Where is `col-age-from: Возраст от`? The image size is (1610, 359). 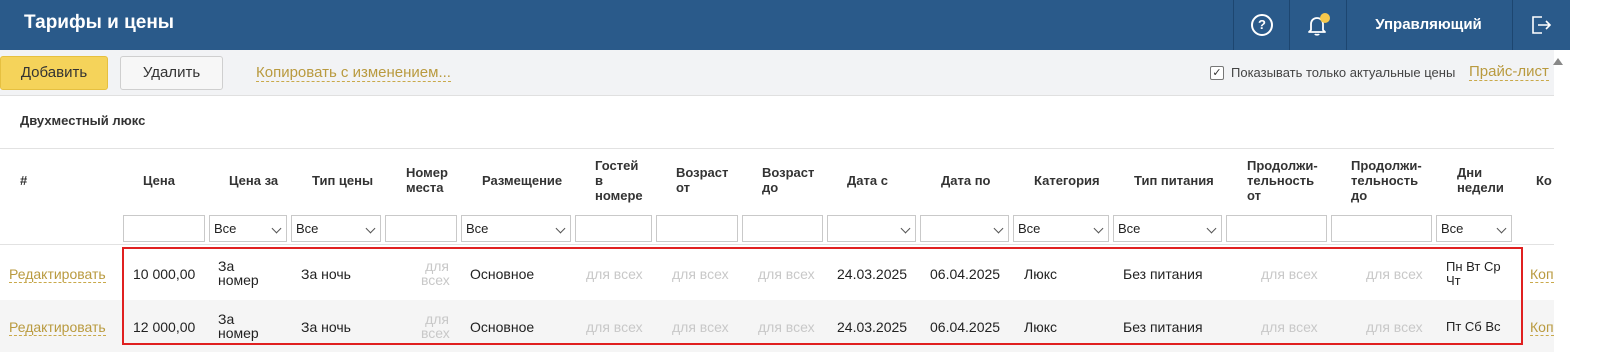 col-age-from: Возраст от is located at coordinates (702, 180).